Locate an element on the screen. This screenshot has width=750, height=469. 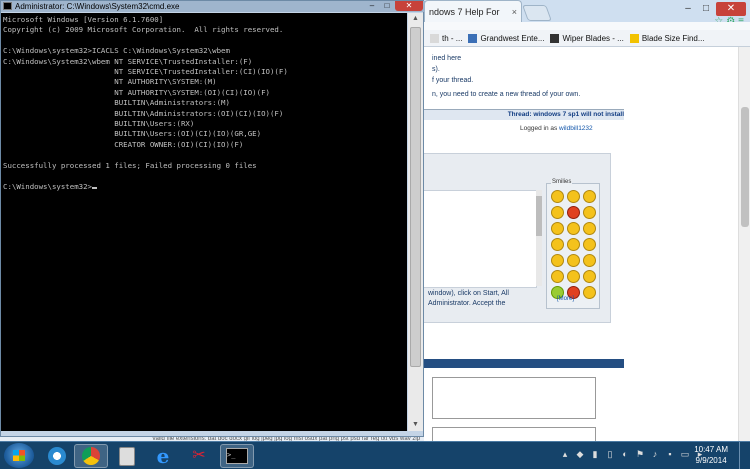
system-tray: ▴ ◆ ▮ ▯ ◐ ⚑ ♪ ▪ ▭ ▸ is located at coordinates (632, 454).